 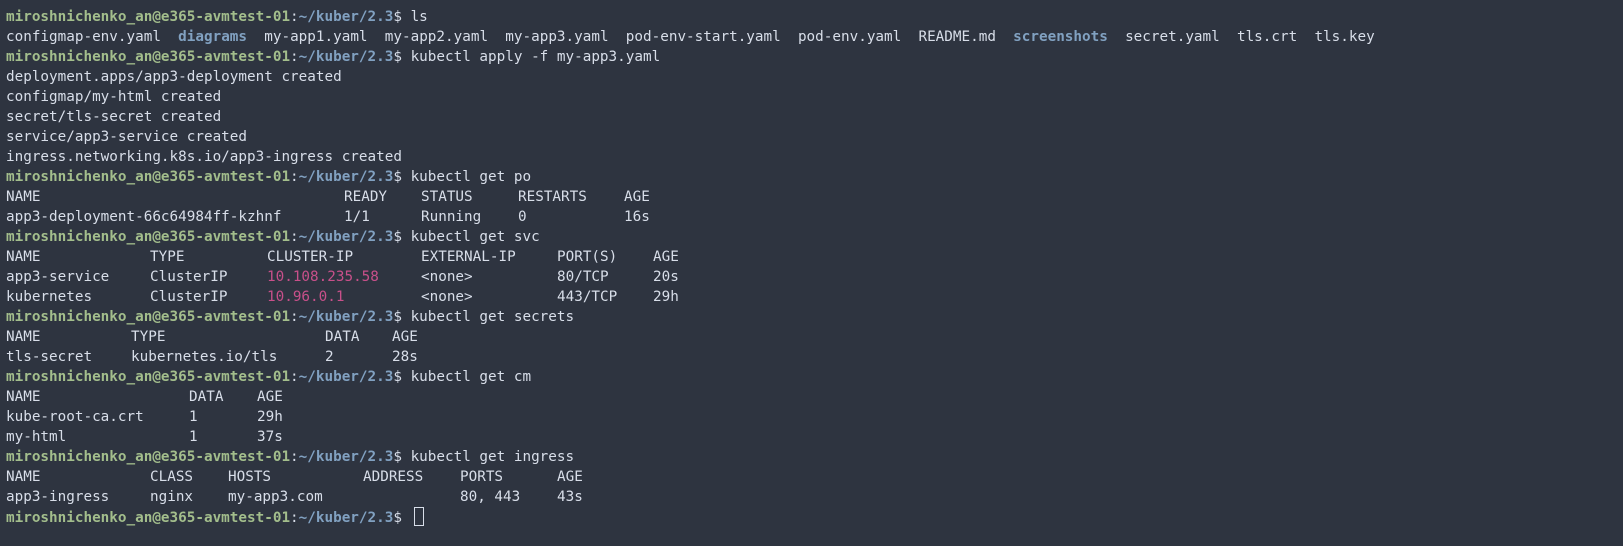 What do you see at coordinates (849, 37) in the screenshot?
I see `ls-file: pod-env.yaml` at bounding box center [849, 37].